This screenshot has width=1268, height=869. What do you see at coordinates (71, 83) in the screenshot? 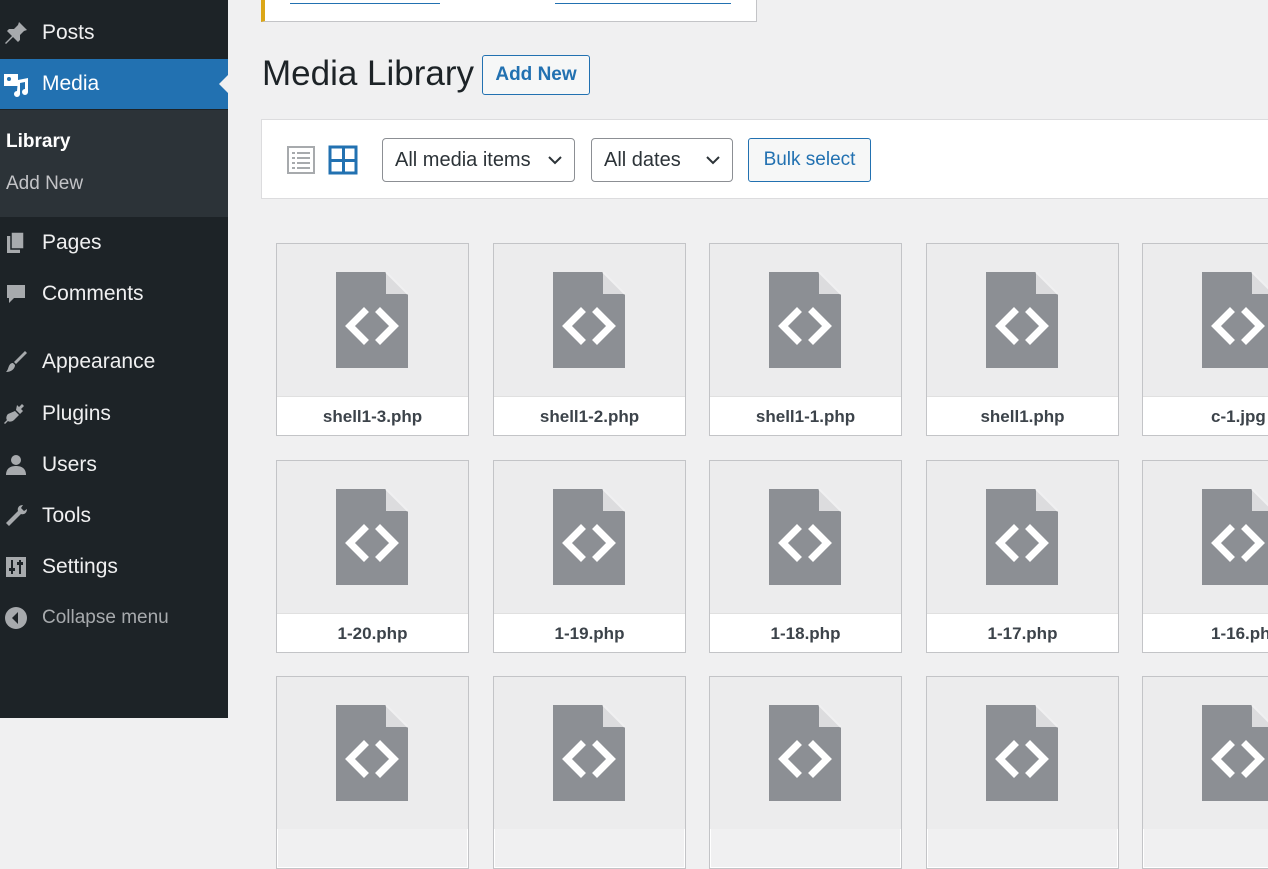
I see `menu-label-media: Media` at bounding box center [71, 83].